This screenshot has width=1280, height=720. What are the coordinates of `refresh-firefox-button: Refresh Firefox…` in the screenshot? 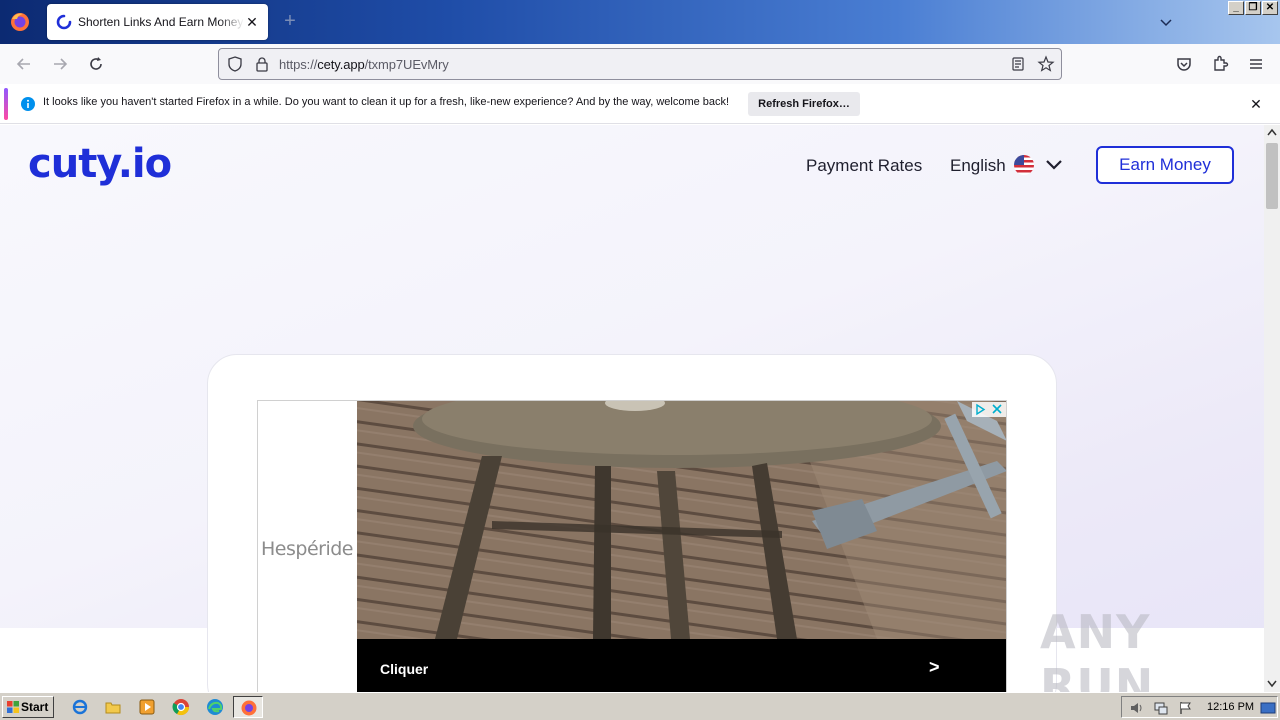 It's located at (804, 104).